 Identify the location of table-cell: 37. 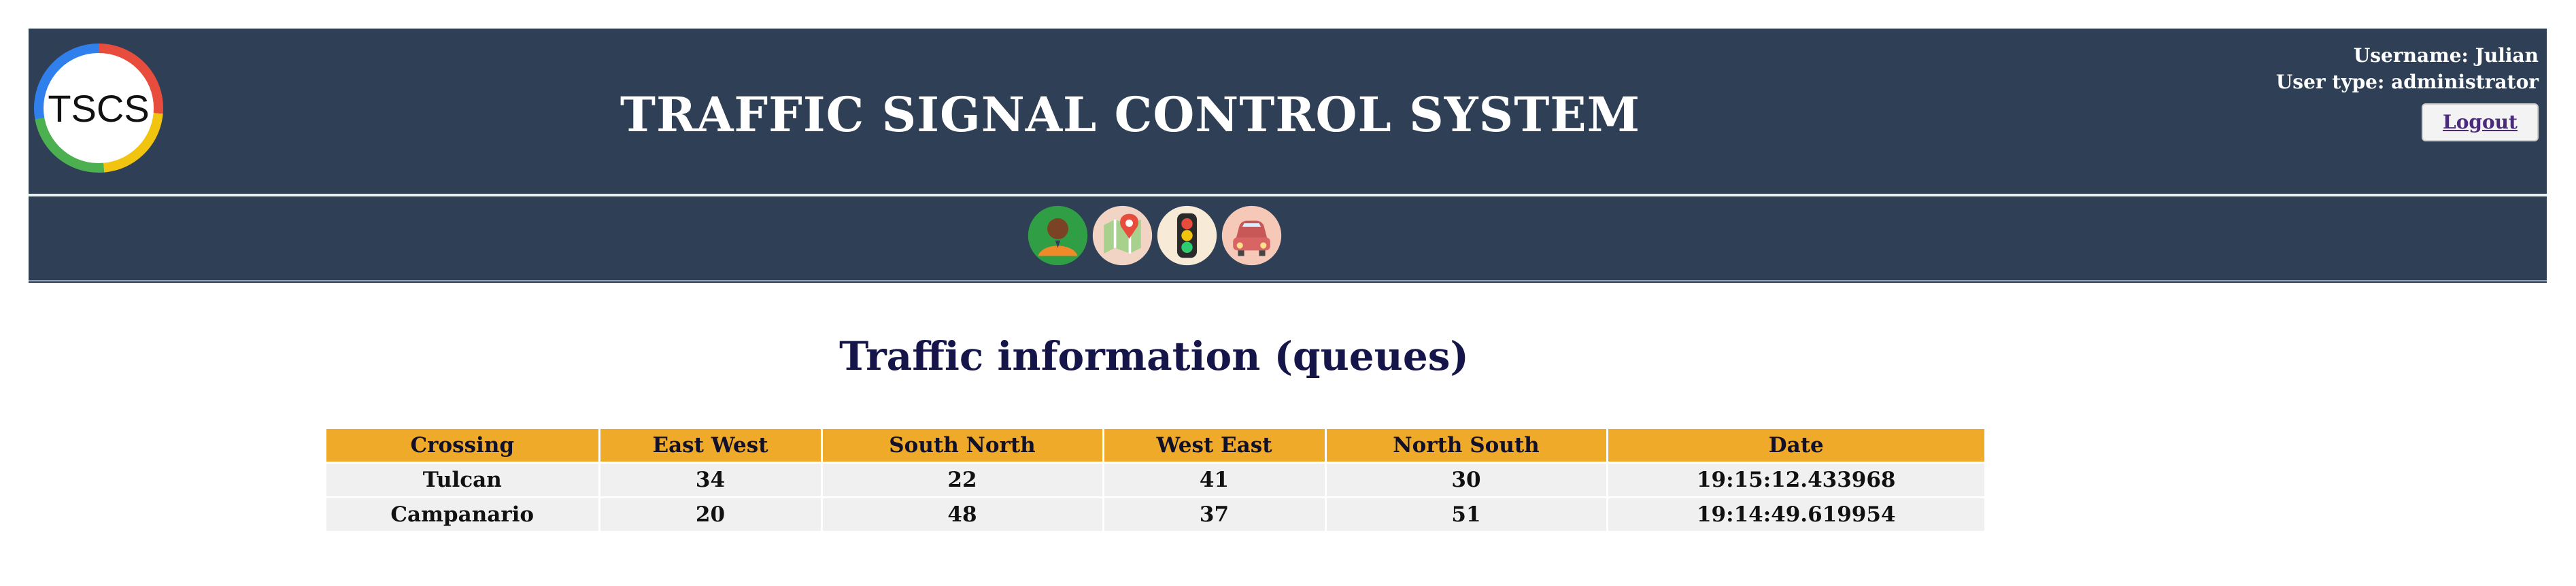
(1215, 513).